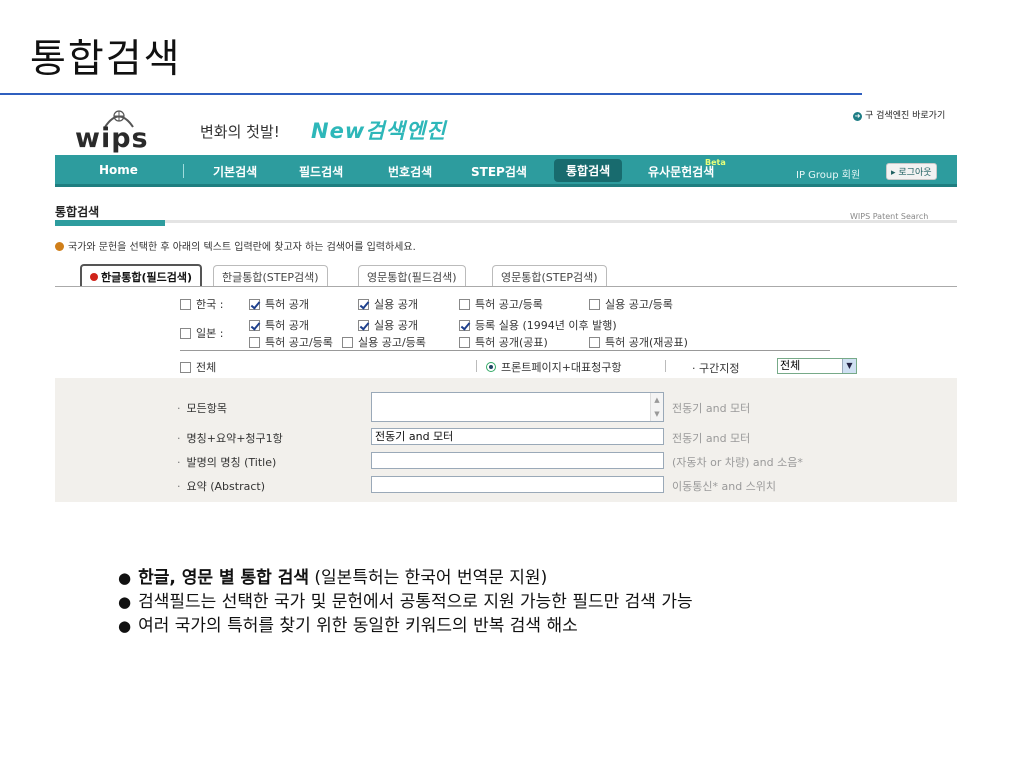 This screenshot has height=768, width=1024. Describe the element at coordinates (511, 342) in the screenshot. I see `option-label: 특허 공개(공표)` at that location.